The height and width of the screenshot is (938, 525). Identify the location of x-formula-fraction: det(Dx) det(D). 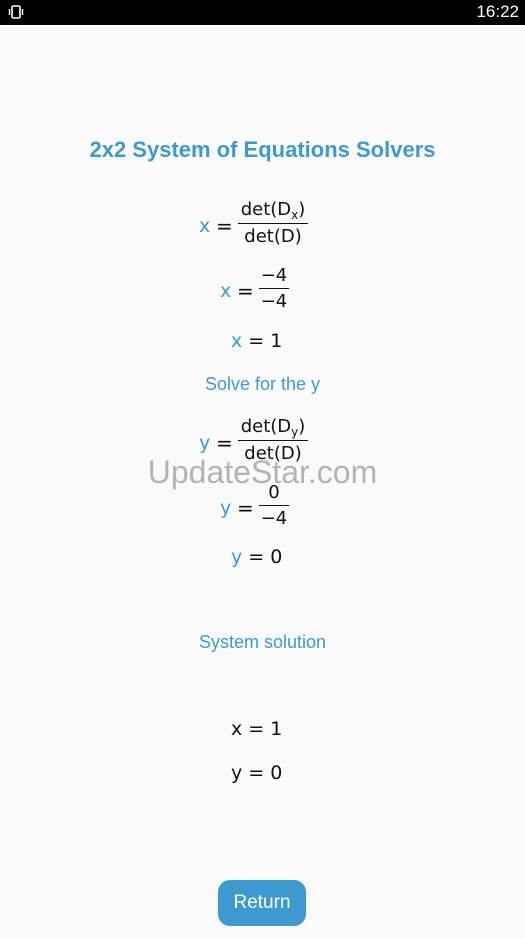
(273, 223).